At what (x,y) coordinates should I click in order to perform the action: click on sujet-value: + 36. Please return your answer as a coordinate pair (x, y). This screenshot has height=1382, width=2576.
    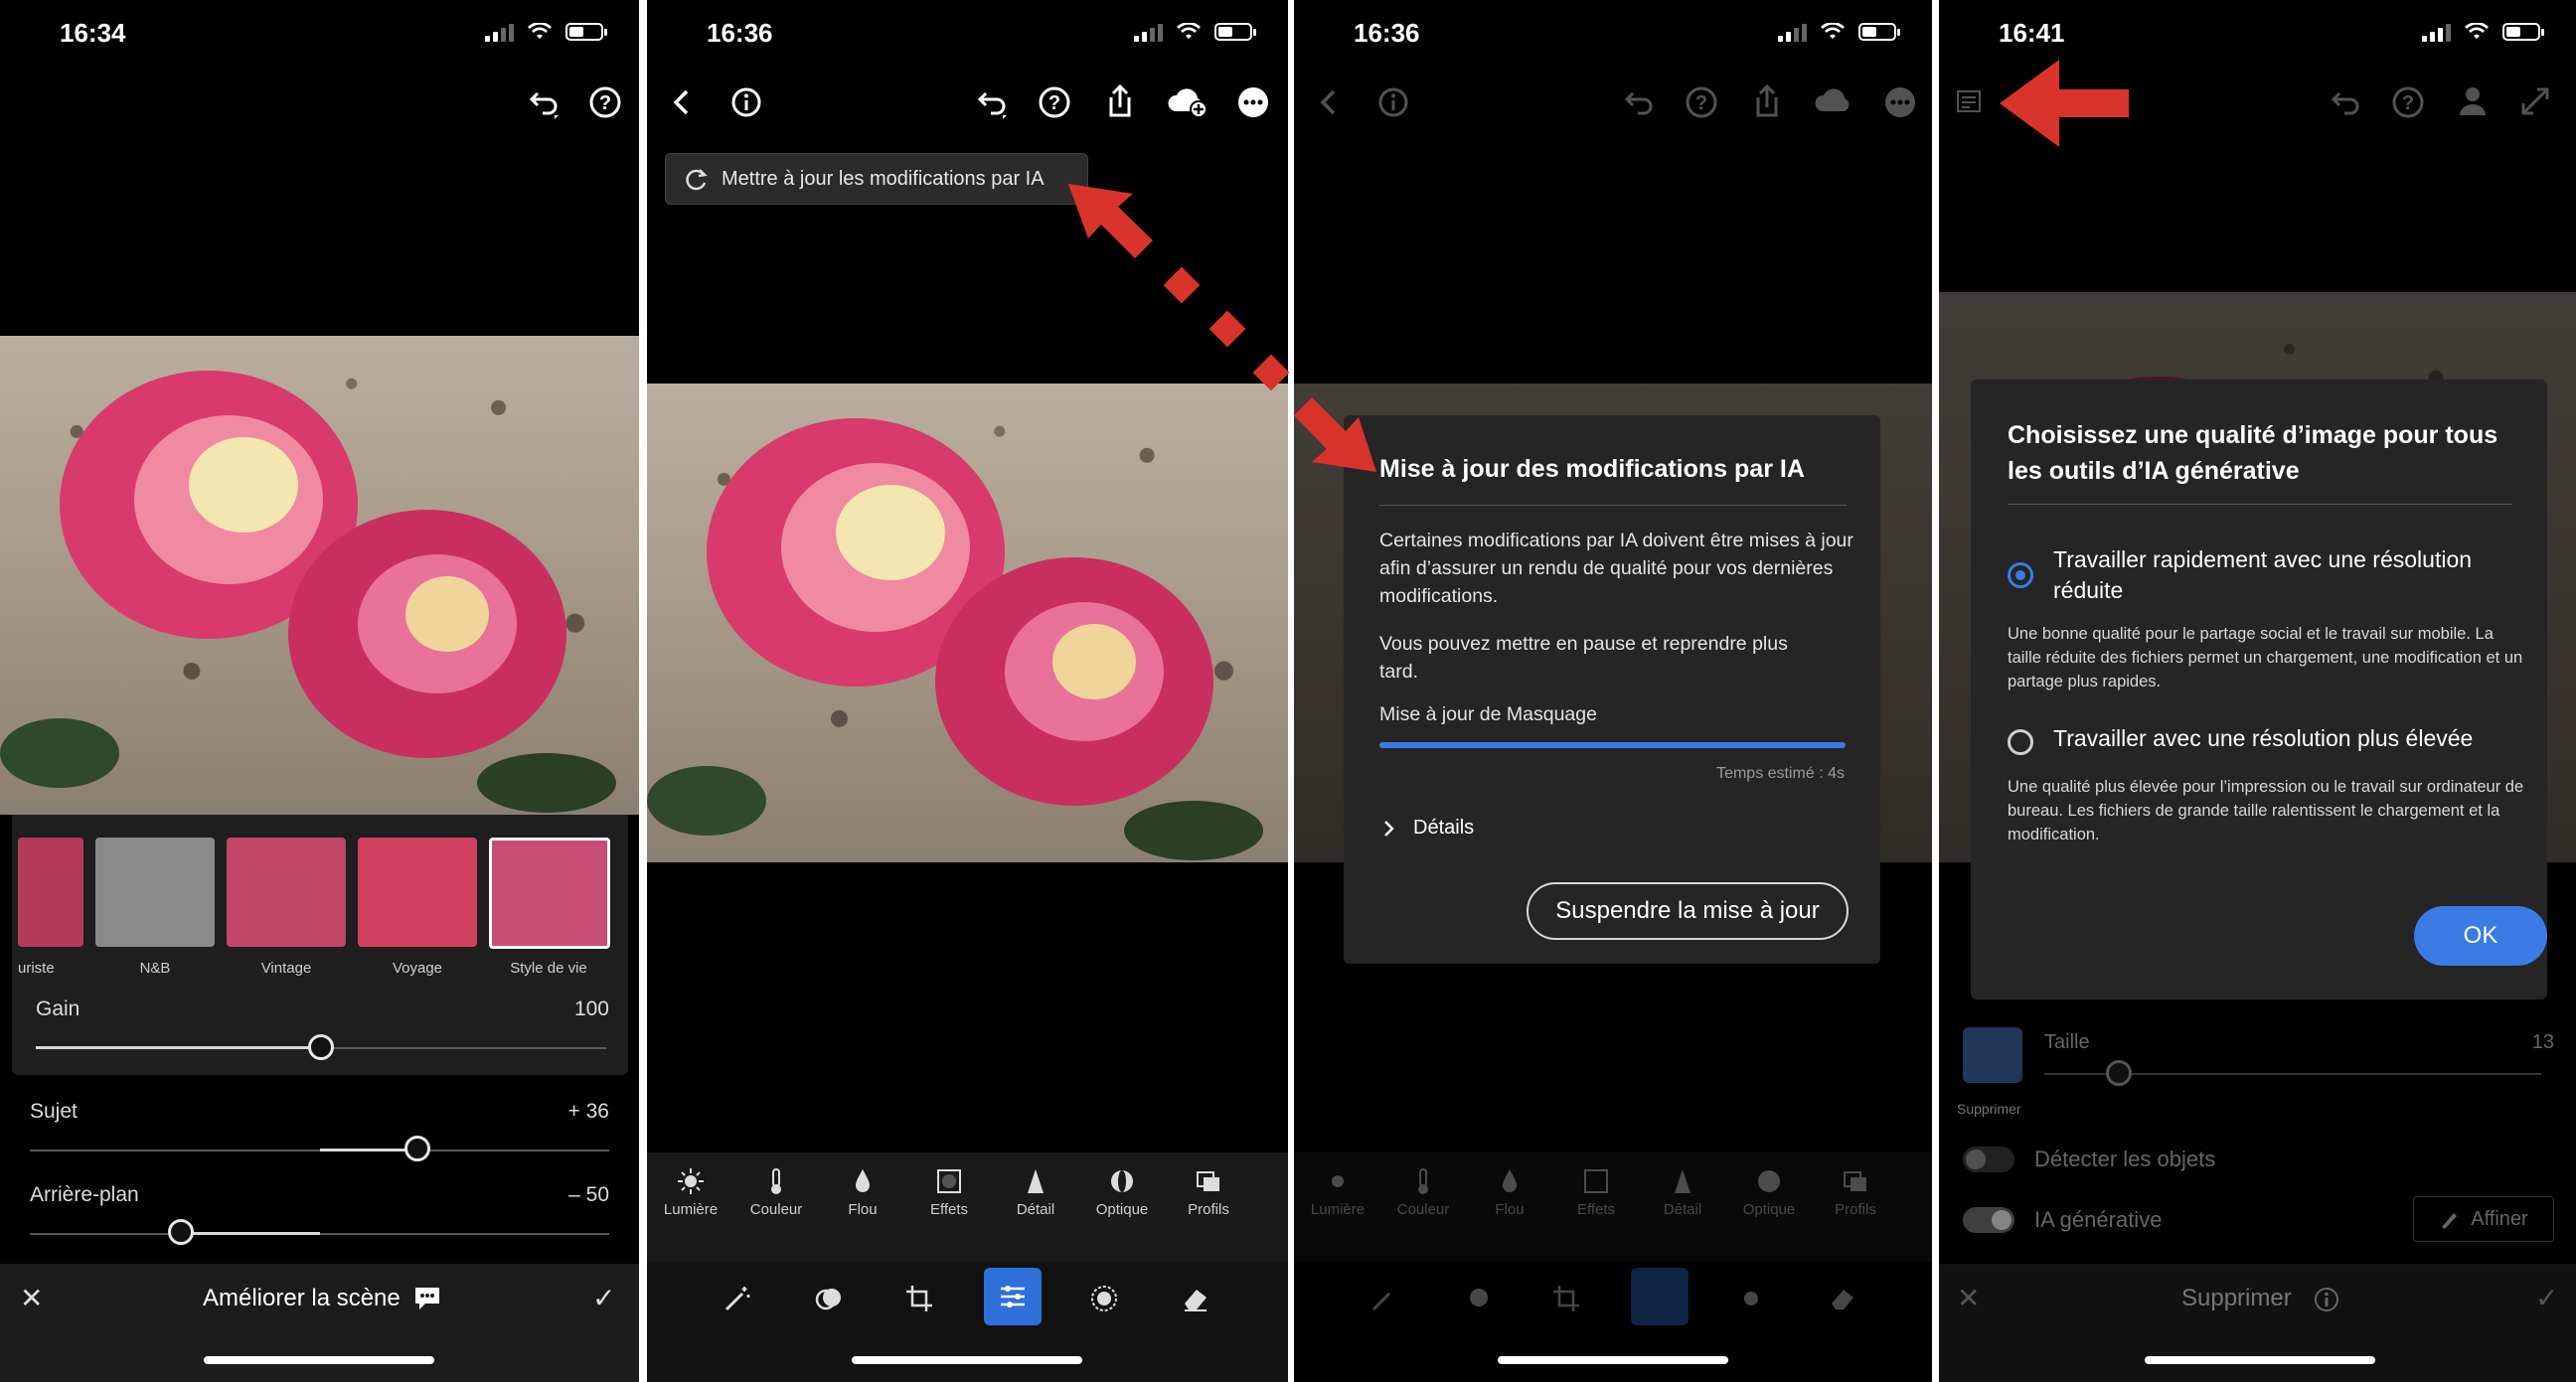
    Looking at the image, I should click on (588, 1111).